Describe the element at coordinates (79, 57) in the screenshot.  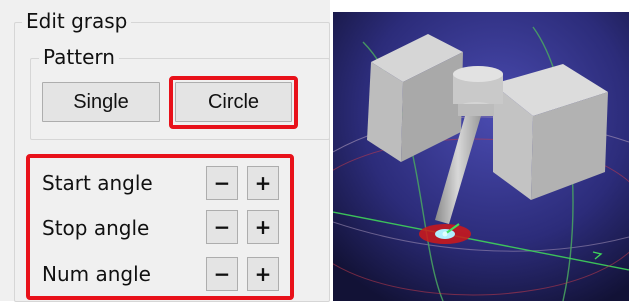
I see `pattern-title: Pattern` at that location.